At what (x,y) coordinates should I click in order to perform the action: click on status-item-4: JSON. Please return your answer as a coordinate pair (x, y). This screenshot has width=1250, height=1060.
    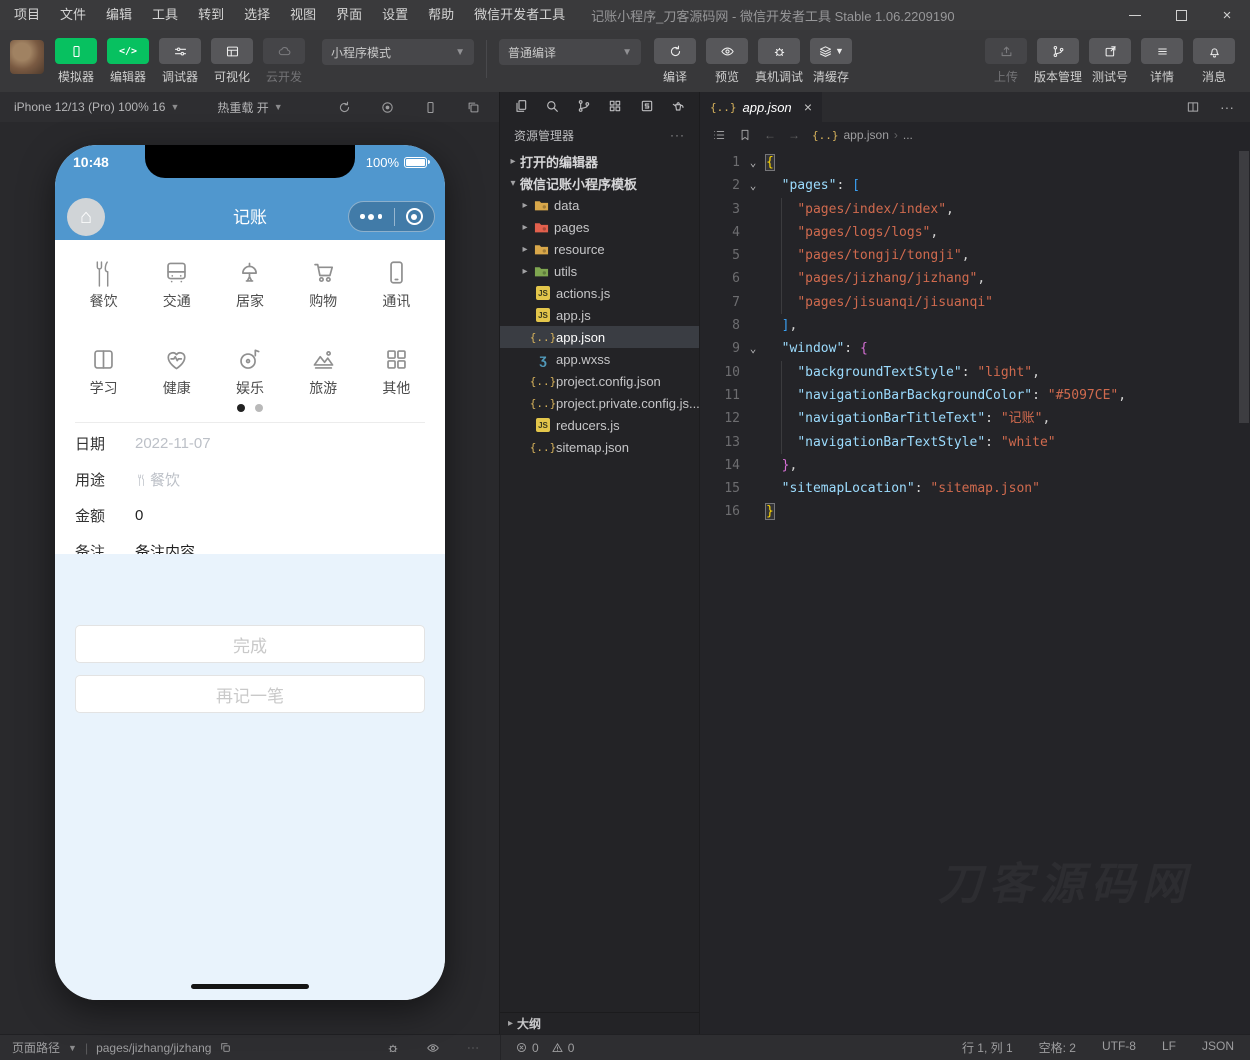
    Looking at the image, I should click on (1218, 1047).